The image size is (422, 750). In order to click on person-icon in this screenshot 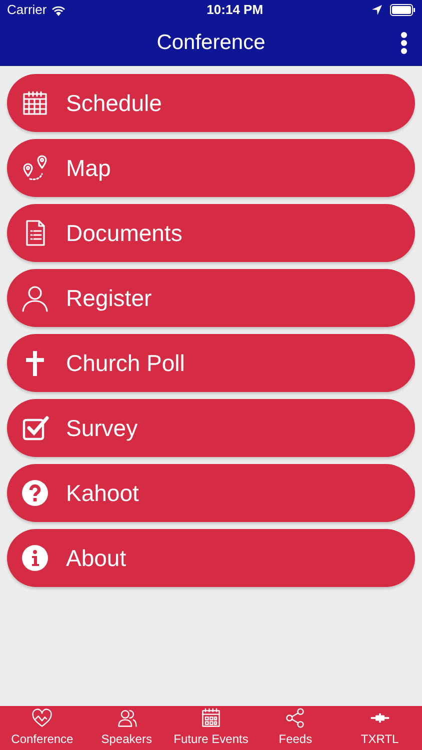, I will do `click(35, 298)`.